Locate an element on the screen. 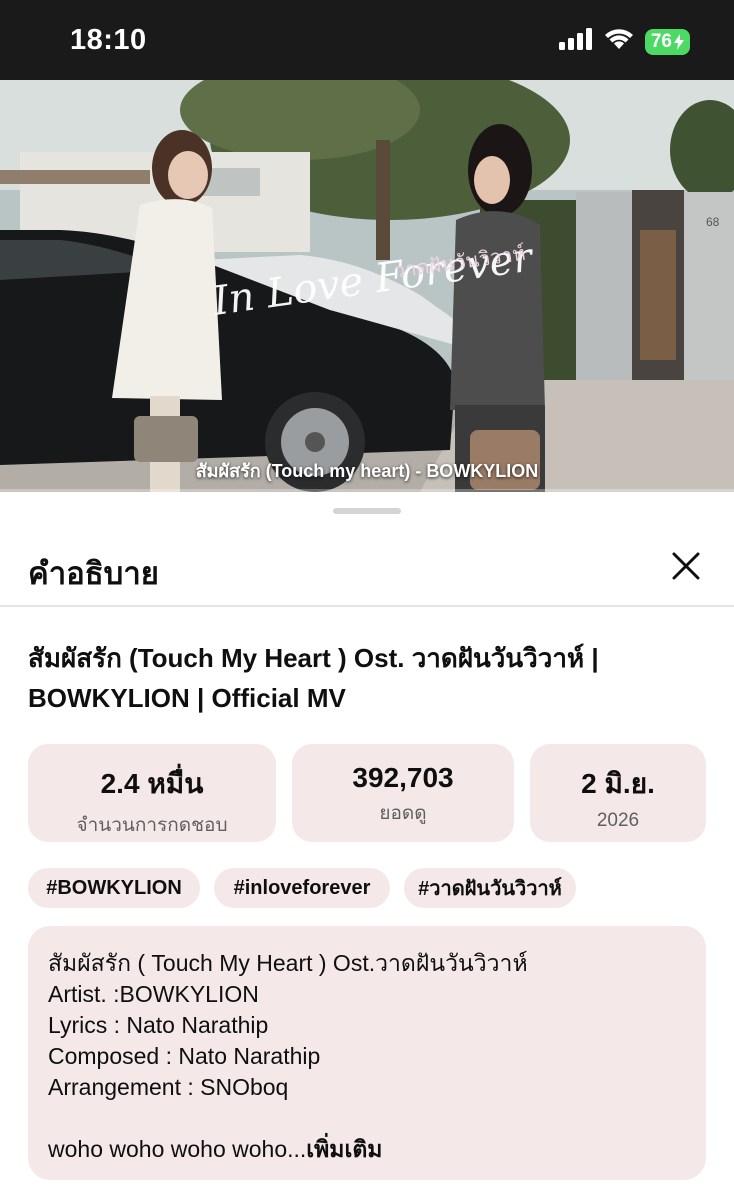 This screenshot has width=734, height=1200. battery-charging-icon: 76 is located at coordinates (667, 41).